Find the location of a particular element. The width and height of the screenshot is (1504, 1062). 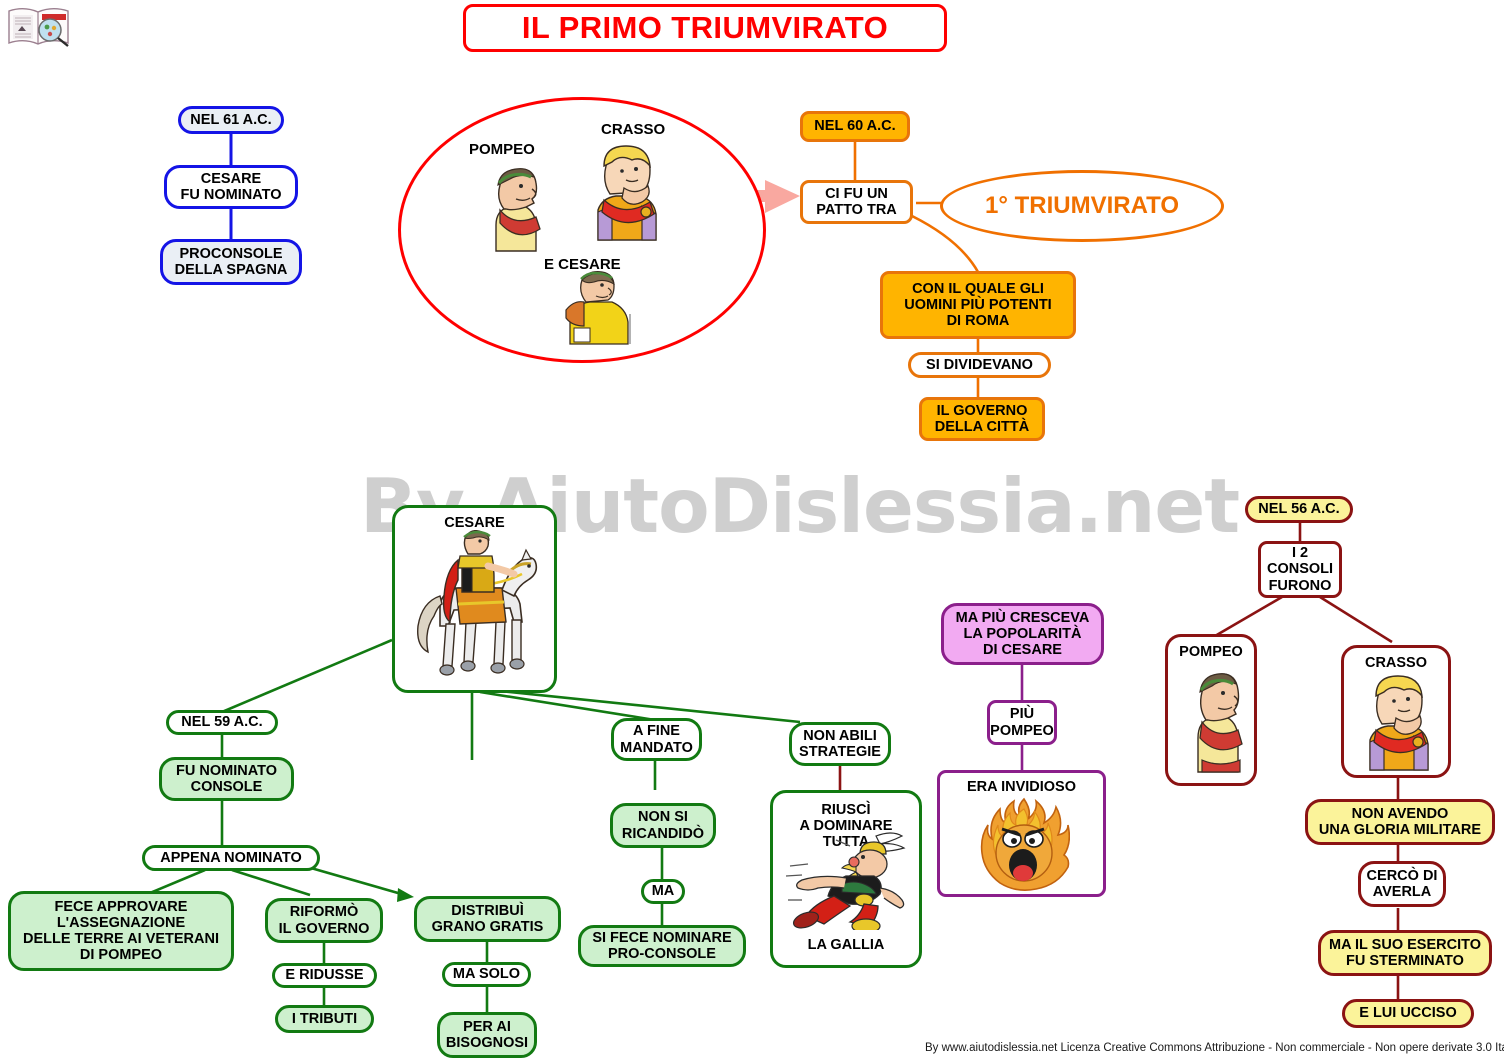

node-pompeo-label: POMPEO is located at coordinates (1211, 652).